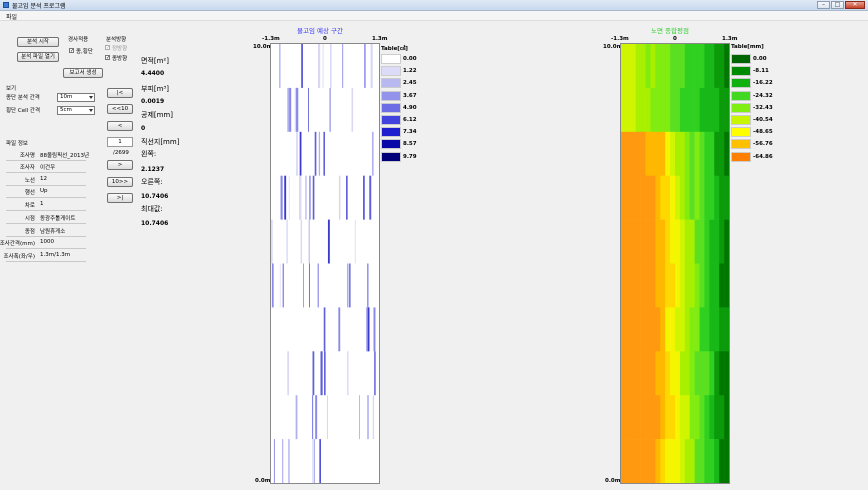 This screenshot has width=868, height=490. I want to click on legend-label: 4.90, so click(410, 107).